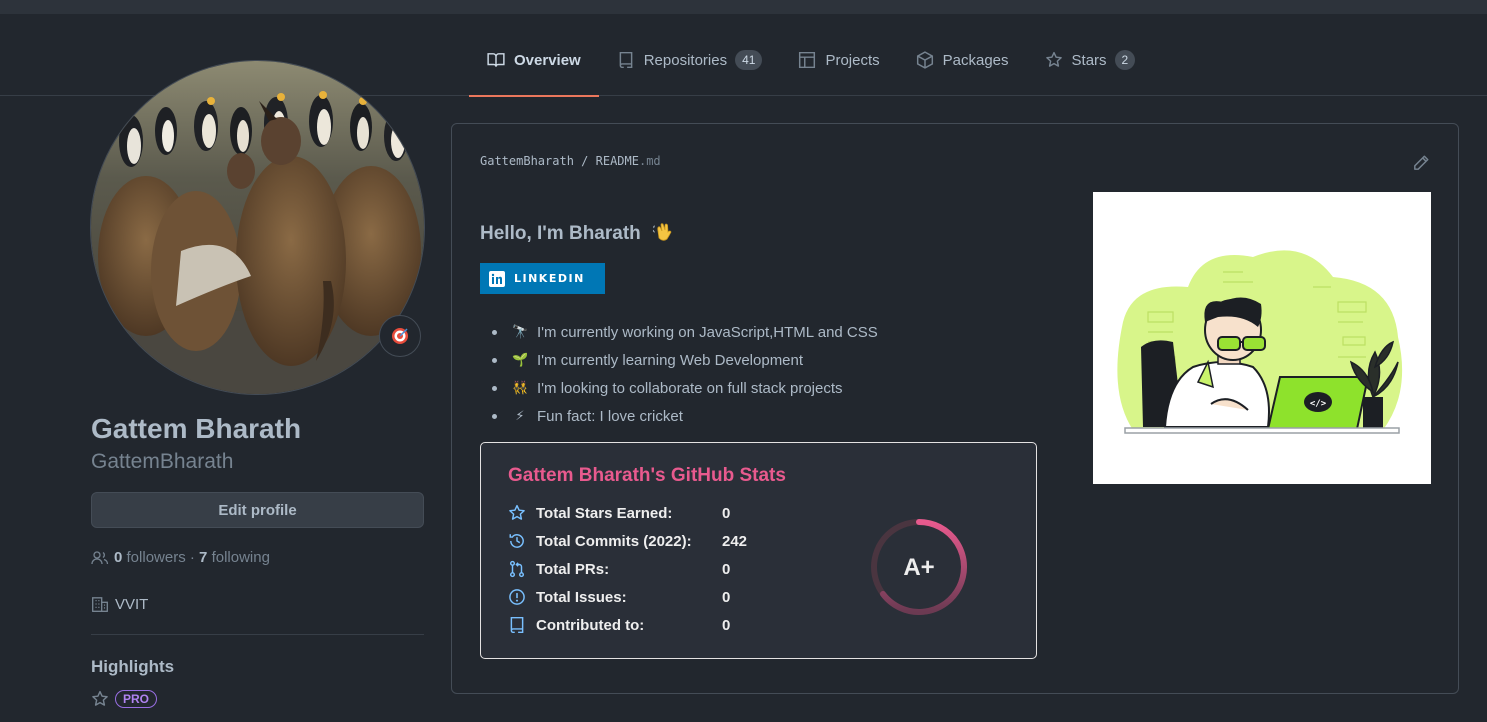 The width and height of the screenshot is (1487, 722). I want to click on list-item: 🌱 I'm currently learning Web Development, so click(685, 360).